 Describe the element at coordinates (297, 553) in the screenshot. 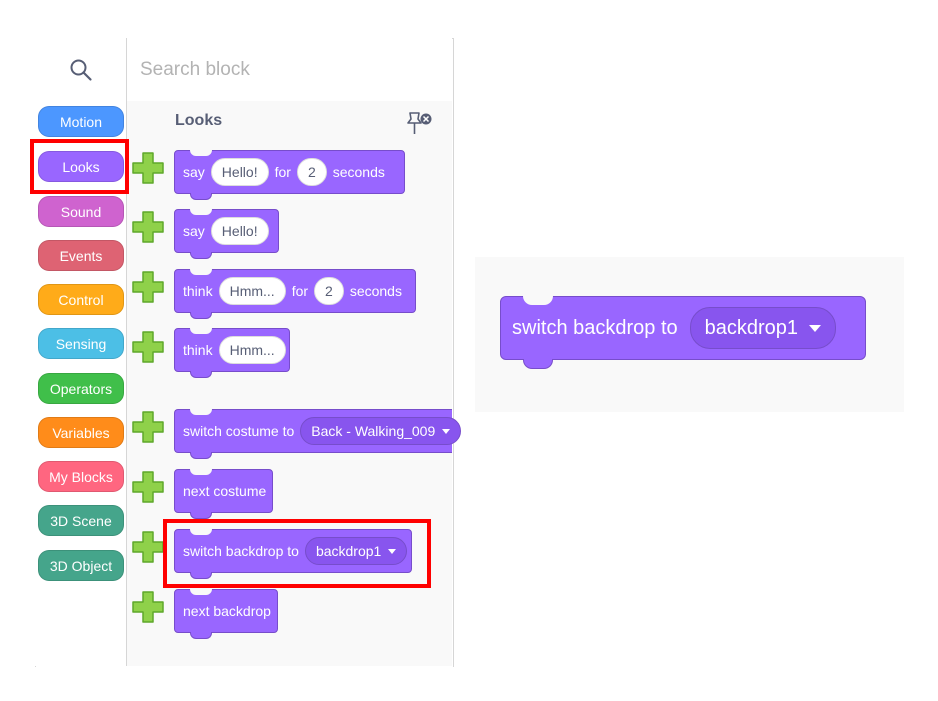

I see `highlight-box-switch-backdrop` at that location.